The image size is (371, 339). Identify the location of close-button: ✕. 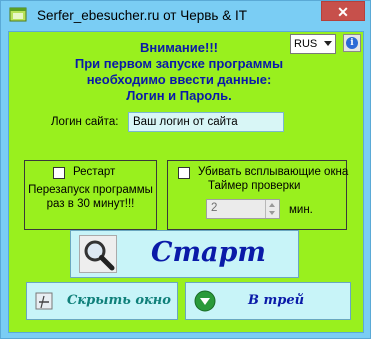
(343, 11).